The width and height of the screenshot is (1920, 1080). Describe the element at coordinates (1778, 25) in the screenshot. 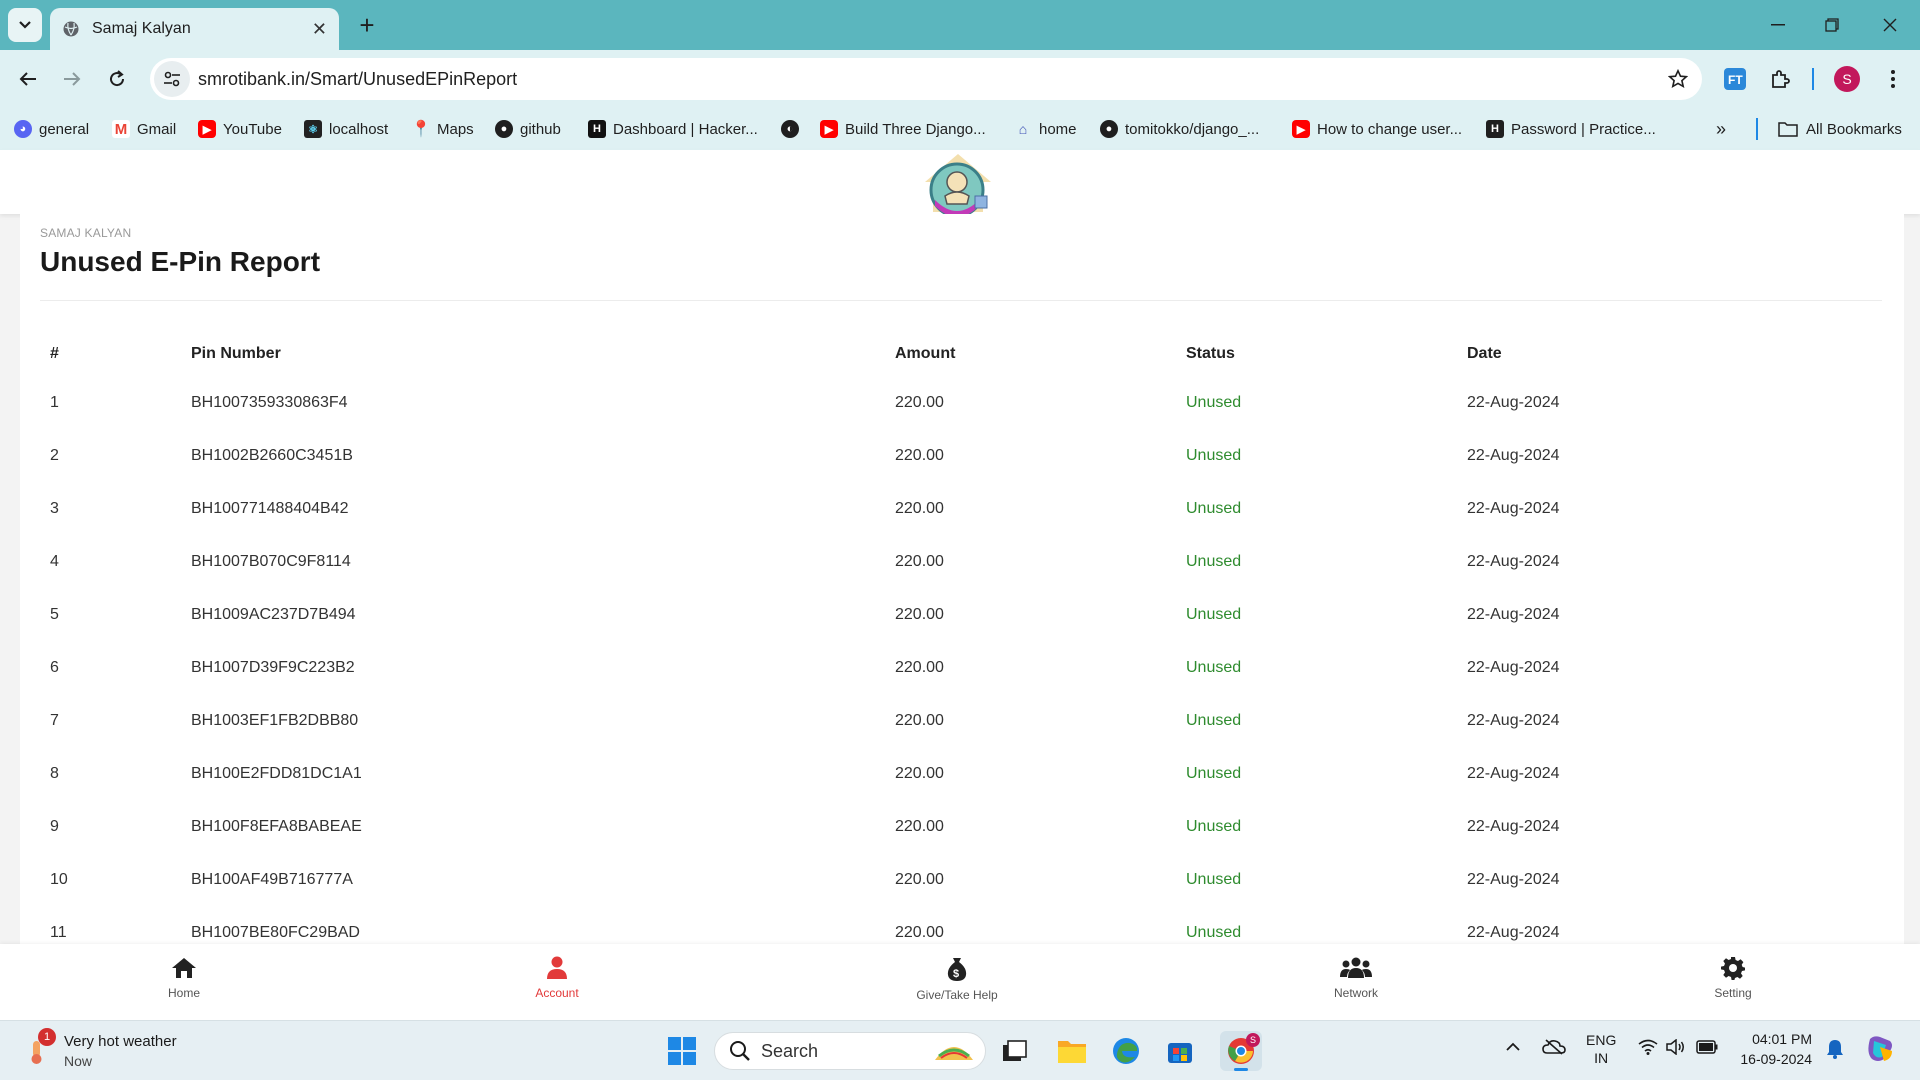

I see `minimize-button` at that location.